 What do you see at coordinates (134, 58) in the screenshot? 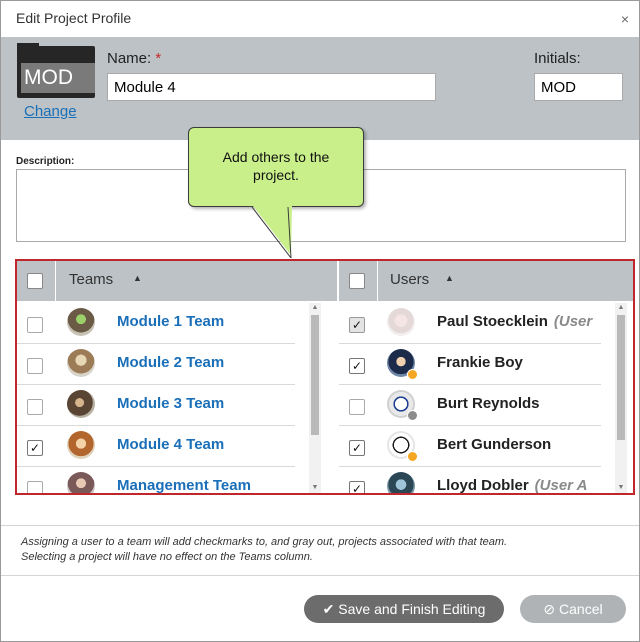
I see `name-label: Name: *` at bounding box center [134, 58].